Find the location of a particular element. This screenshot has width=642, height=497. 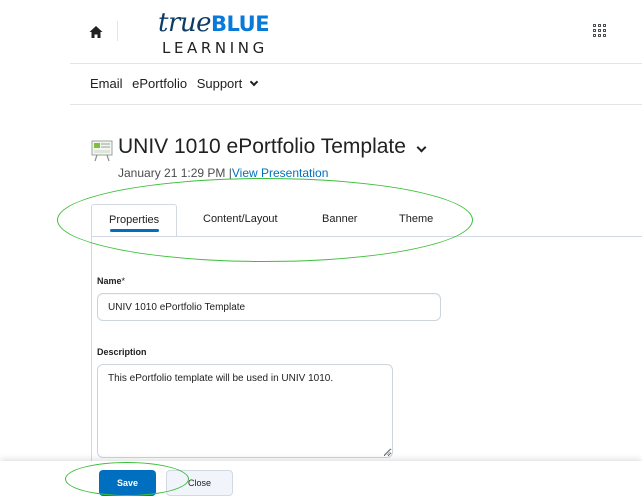

trueblue-learning-logo: trueBLUE LEARNING is located at coordinates (214, 33).